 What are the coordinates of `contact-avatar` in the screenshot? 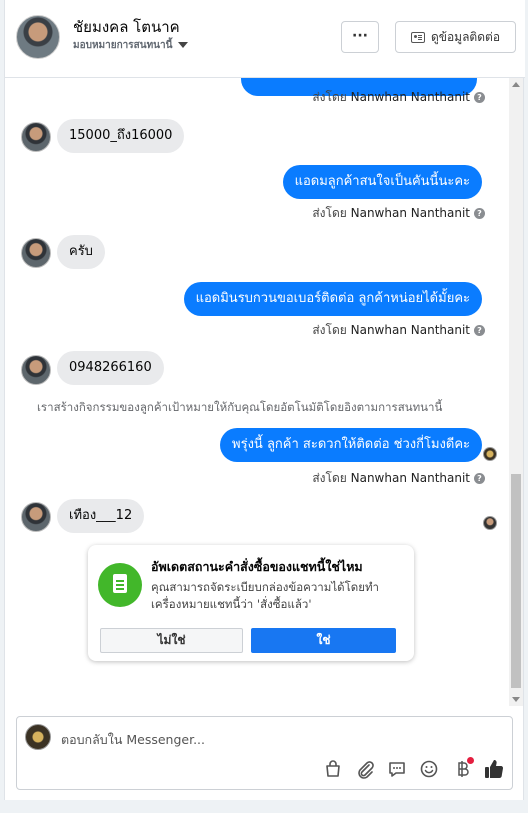 It's located at (38, 37).